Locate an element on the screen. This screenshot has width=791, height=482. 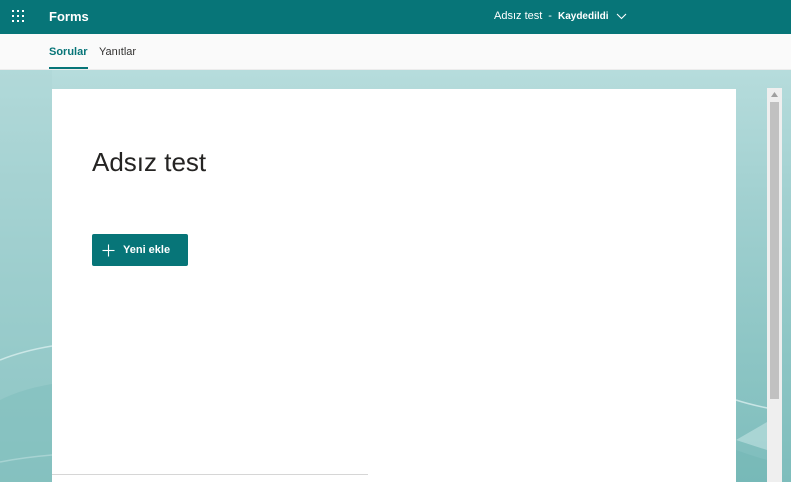
scroll-up-arrow-icon is located at coordinates (774, 94).